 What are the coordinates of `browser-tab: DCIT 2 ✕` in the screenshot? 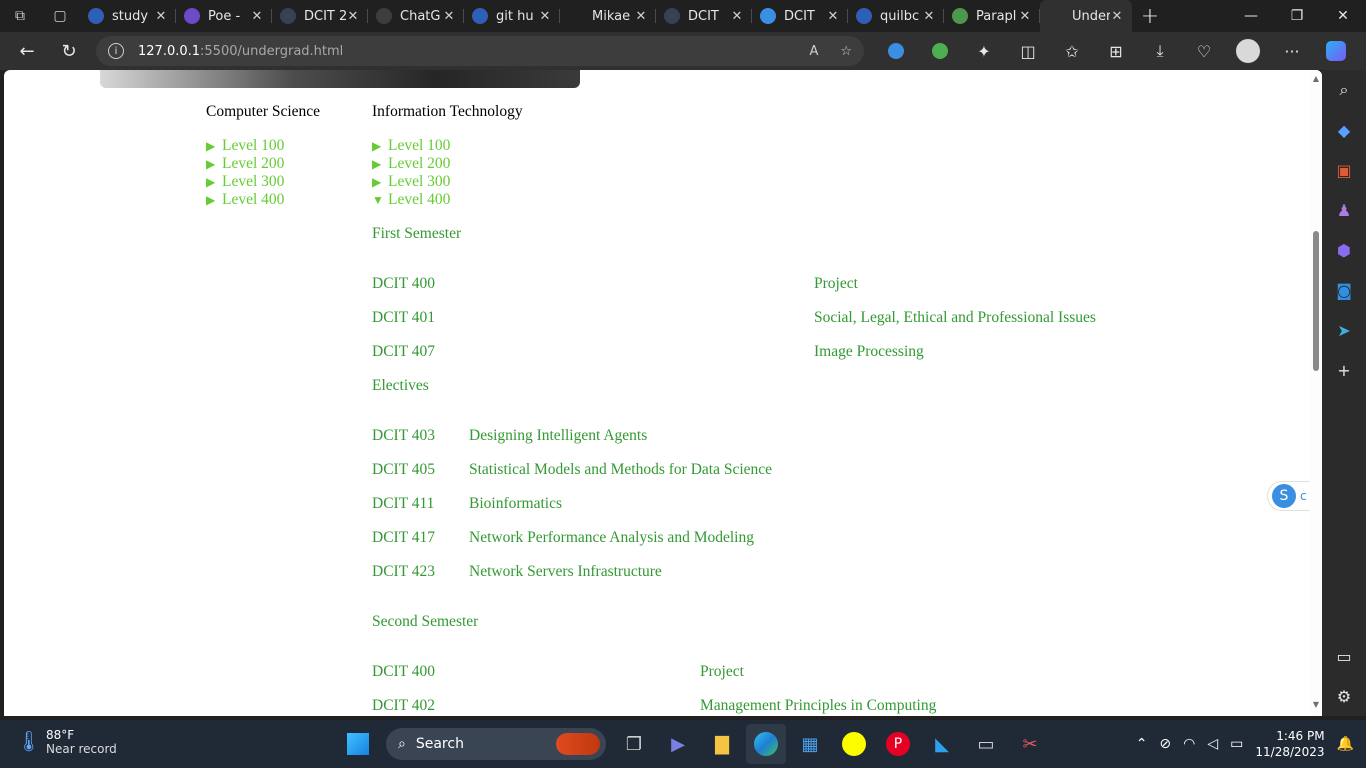 It's located at (320, 16).